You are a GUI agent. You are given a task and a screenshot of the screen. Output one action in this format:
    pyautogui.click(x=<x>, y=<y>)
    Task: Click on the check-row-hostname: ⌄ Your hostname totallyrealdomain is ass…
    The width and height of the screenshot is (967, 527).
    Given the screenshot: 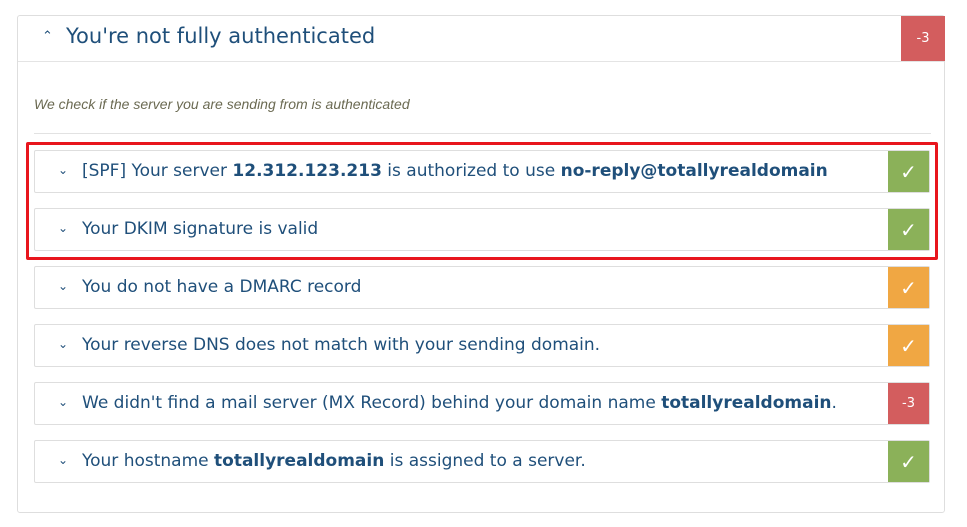 What is the action you would take?
    pyautogui.click(x=482, y=461)
    